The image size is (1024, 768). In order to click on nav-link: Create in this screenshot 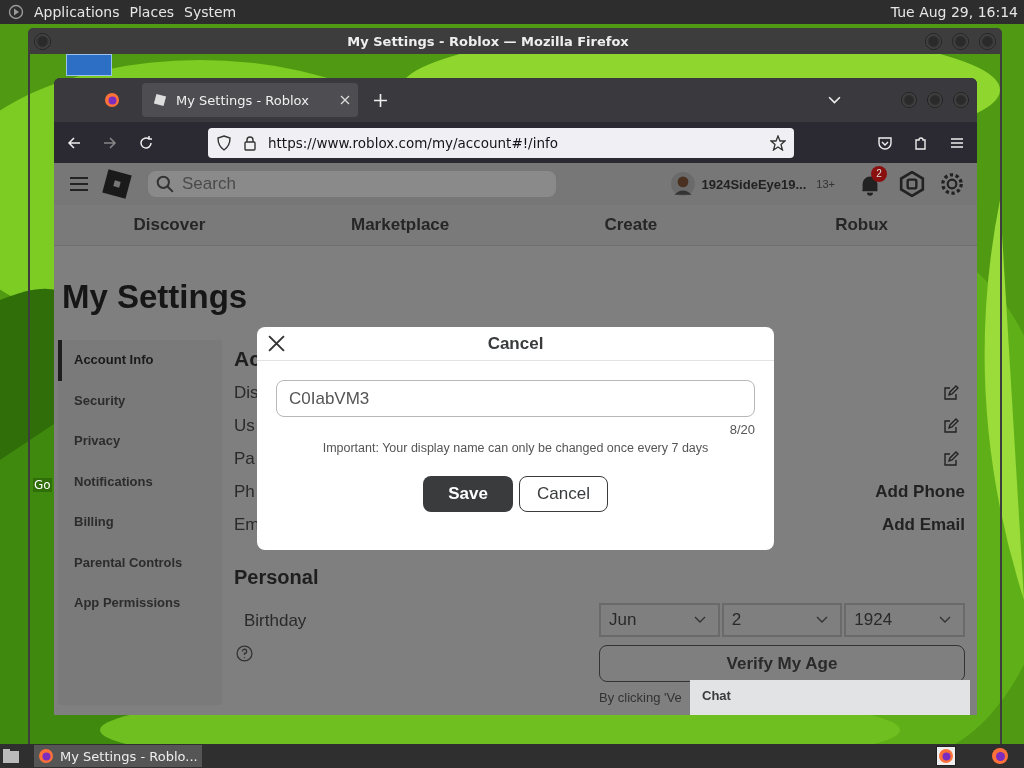, I will do `click(631, 225)`.